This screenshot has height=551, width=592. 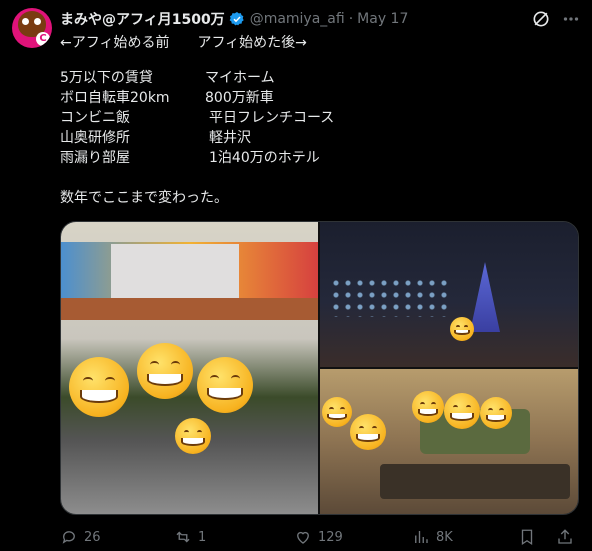 I want to click on verified-badge-icon, so click(x=236, y=19).